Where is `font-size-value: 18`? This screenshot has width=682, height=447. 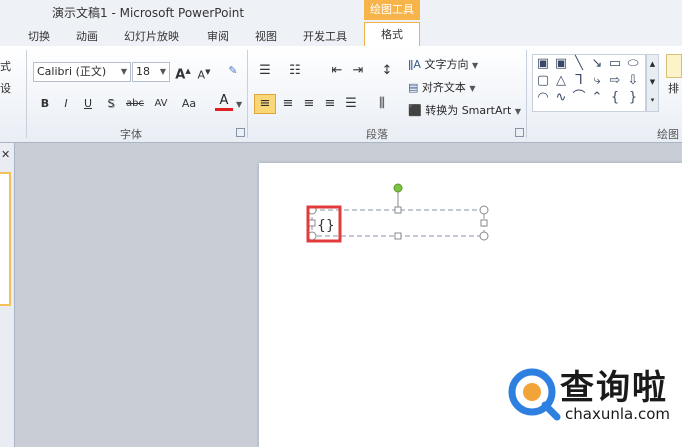 font-size-value: 18 is located at coordinates (143, 71).